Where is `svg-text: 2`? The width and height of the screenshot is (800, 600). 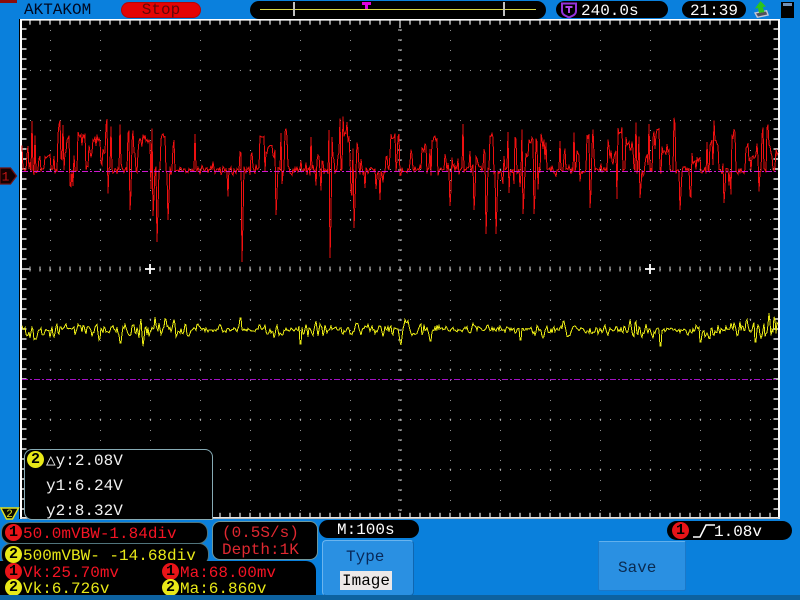
svg-text: 2 is located at coordinates (9, 514).